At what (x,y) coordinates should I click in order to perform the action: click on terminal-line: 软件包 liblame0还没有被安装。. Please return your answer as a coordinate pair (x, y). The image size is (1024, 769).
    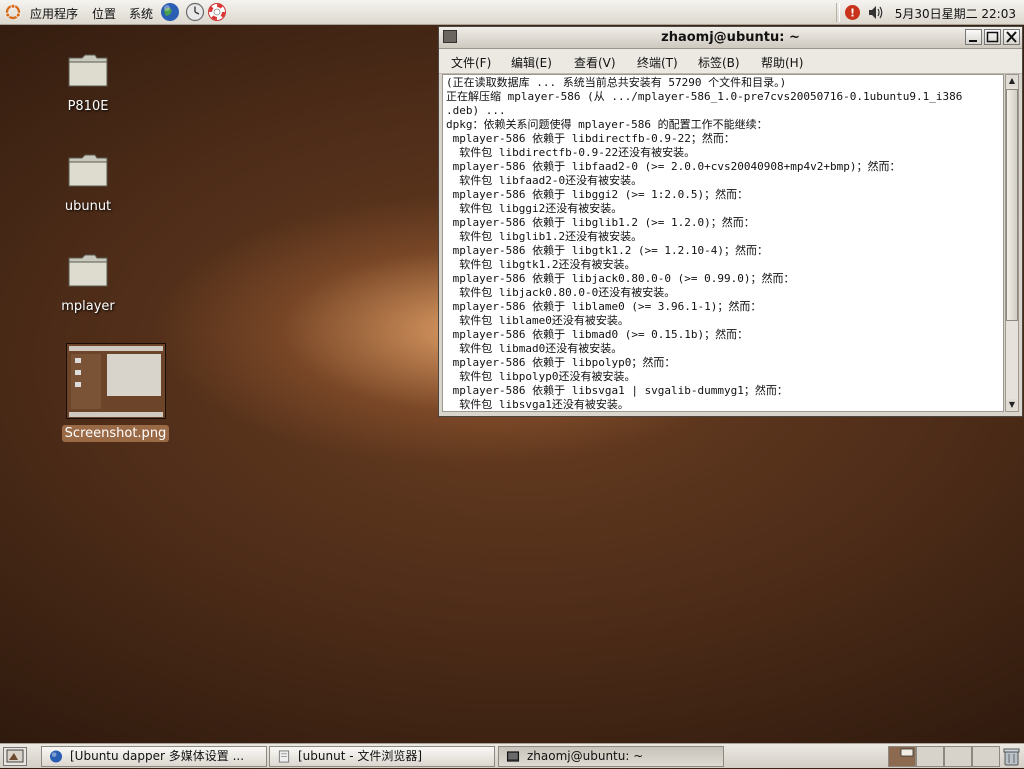
    Looking at the image, I should click on (537, 320).